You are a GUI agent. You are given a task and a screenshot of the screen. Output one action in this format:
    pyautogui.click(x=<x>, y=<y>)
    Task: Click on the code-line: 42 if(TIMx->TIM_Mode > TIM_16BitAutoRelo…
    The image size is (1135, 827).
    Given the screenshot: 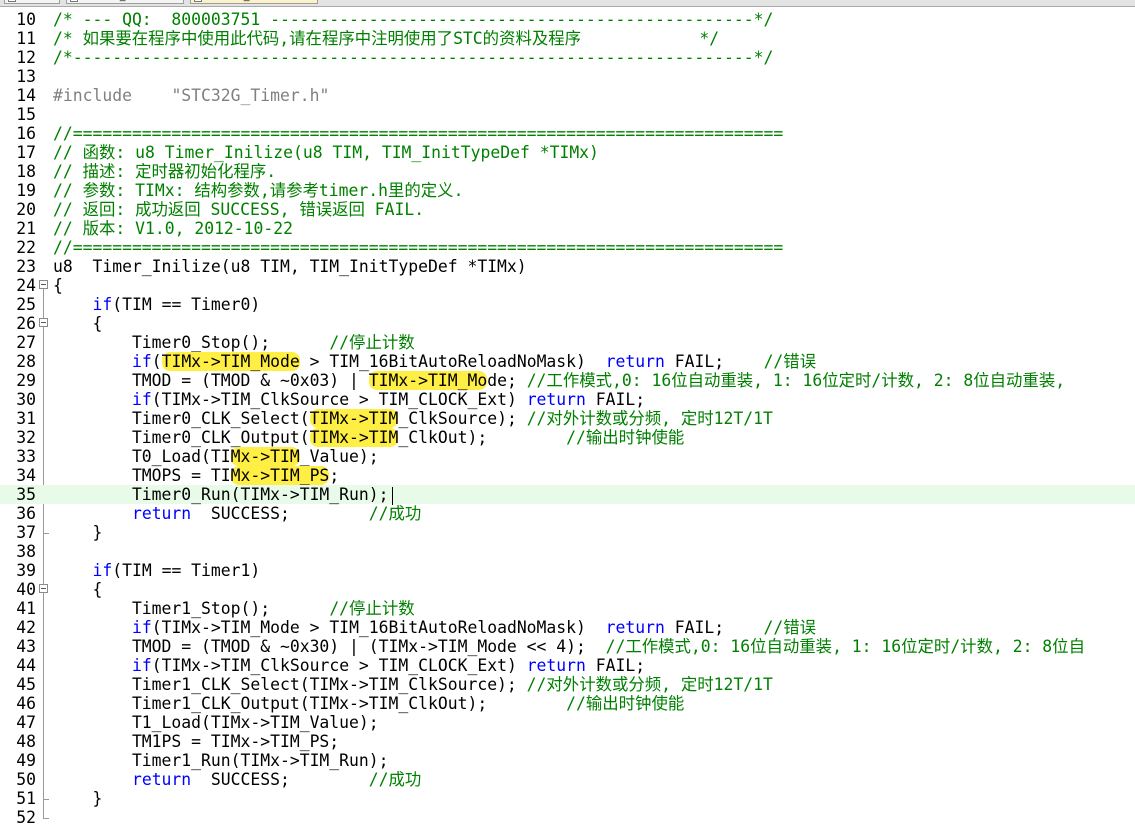 What is the action you would take?
    pyautogui.click(x=567, y=627)
    